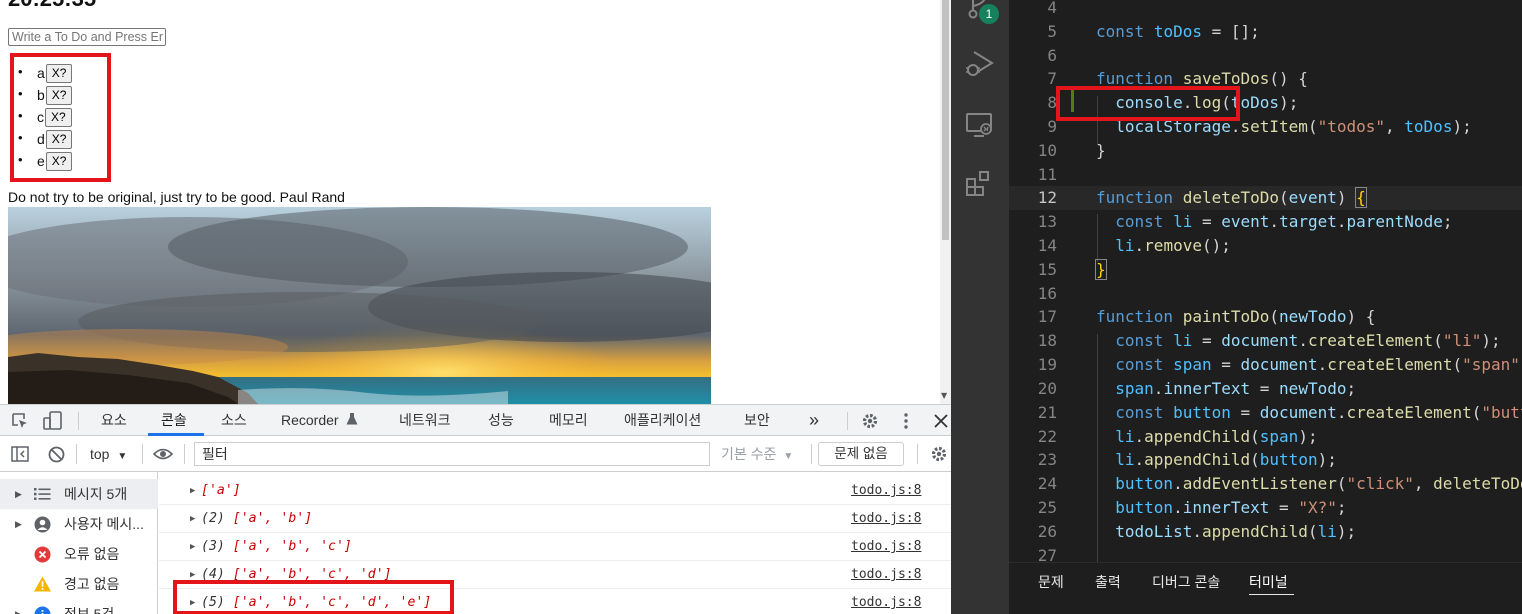 Image resolution: width=1522 pixels, height=614 pixels. Describe the element at coordinates (1047, 245) in the screenshot. I see `line-number: 14` at that location.